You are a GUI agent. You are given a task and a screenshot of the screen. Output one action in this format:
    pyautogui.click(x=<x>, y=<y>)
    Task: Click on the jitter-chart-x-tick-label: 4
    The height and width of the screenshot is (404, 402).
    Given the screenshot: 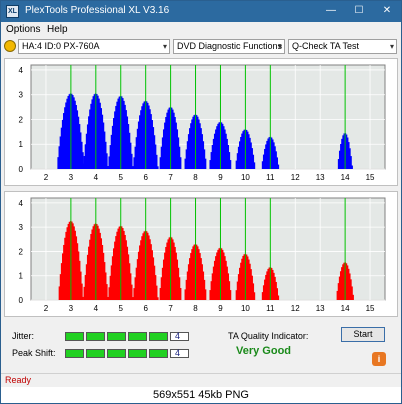 What is the action you would take?
    pyautogui.click(x=96, y=177)
    